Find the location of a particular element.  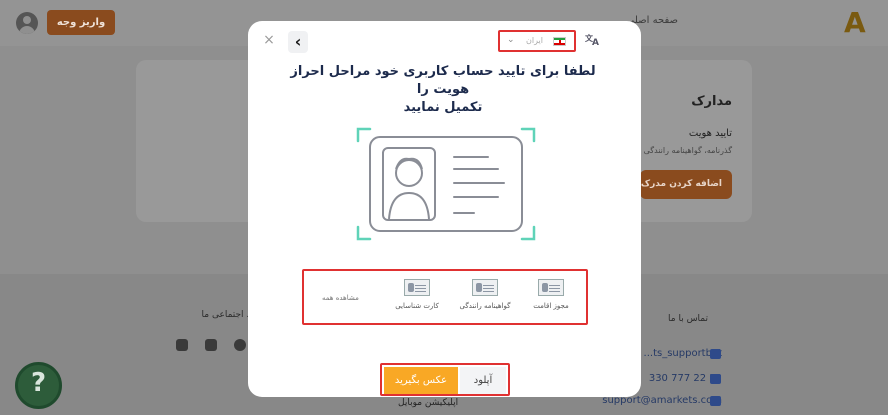

country-select: ⌄ ایران is located at coordinates (537, 41).